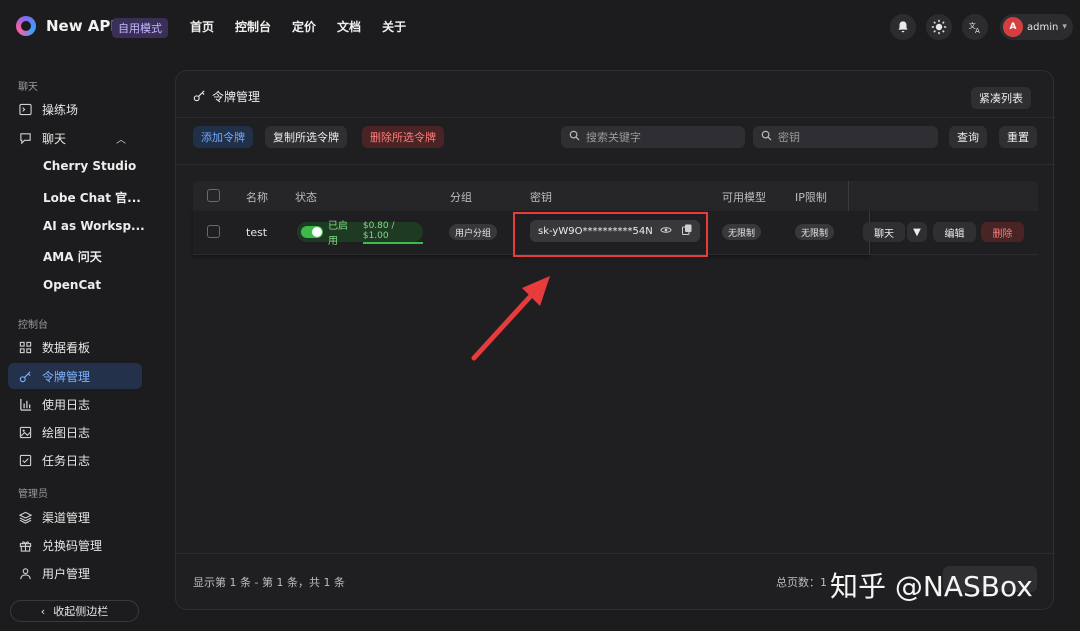 The width and height of the screenshot is (1080, 631). Describe the element at coordinates (312, 232) in the screenshot. I see `status-toggle` at that location.